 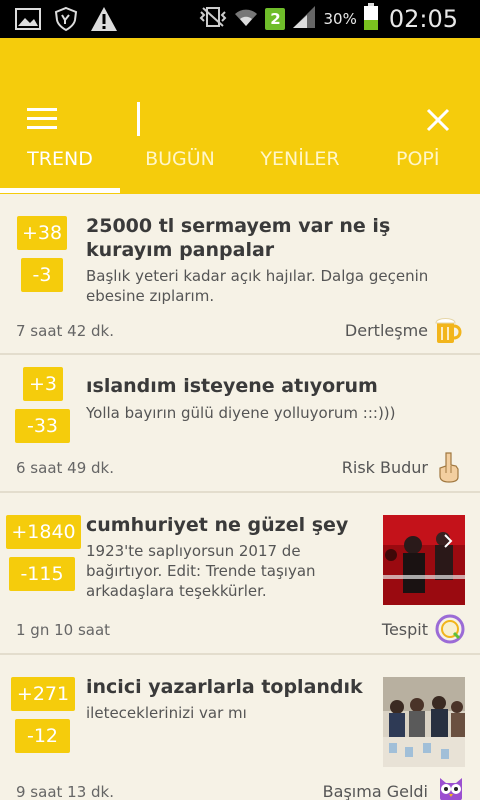 I want to click on status-bar: 2 30% 02:05, so click(x=240, y=19).